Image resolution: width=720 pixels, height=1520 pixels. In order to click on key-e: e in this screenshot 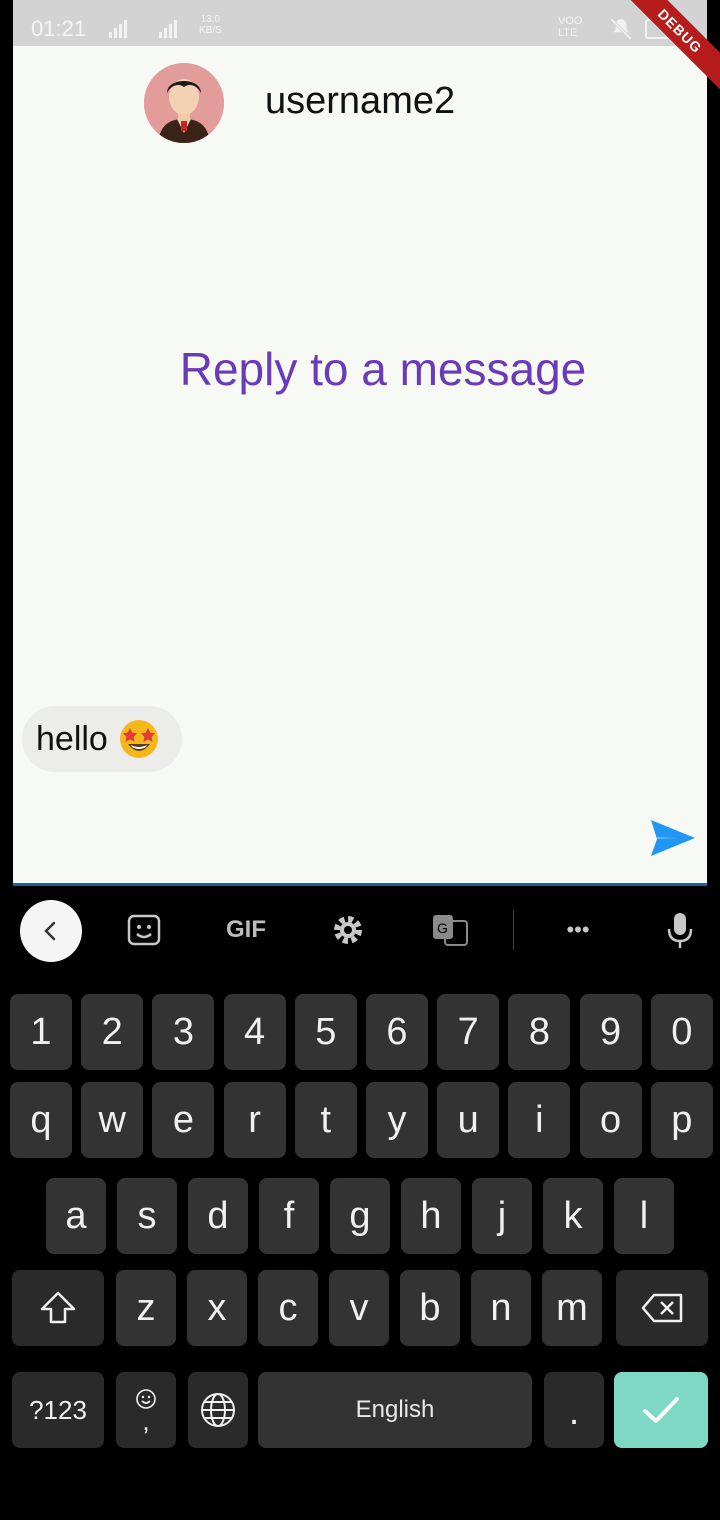, I will do `click(183, 1120)`.